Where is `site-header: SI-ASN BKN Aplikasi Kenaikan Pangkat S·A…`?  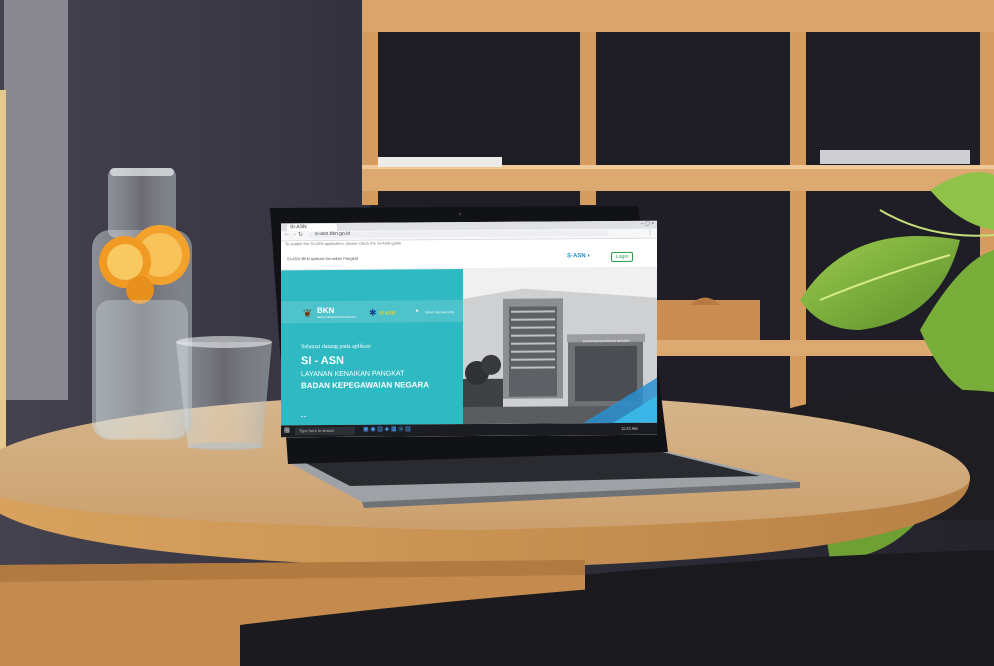
site-header: SI-ASN BKN Aplikasi Kenaikan Pangkat S·A… is located at coordinates (469, 258).